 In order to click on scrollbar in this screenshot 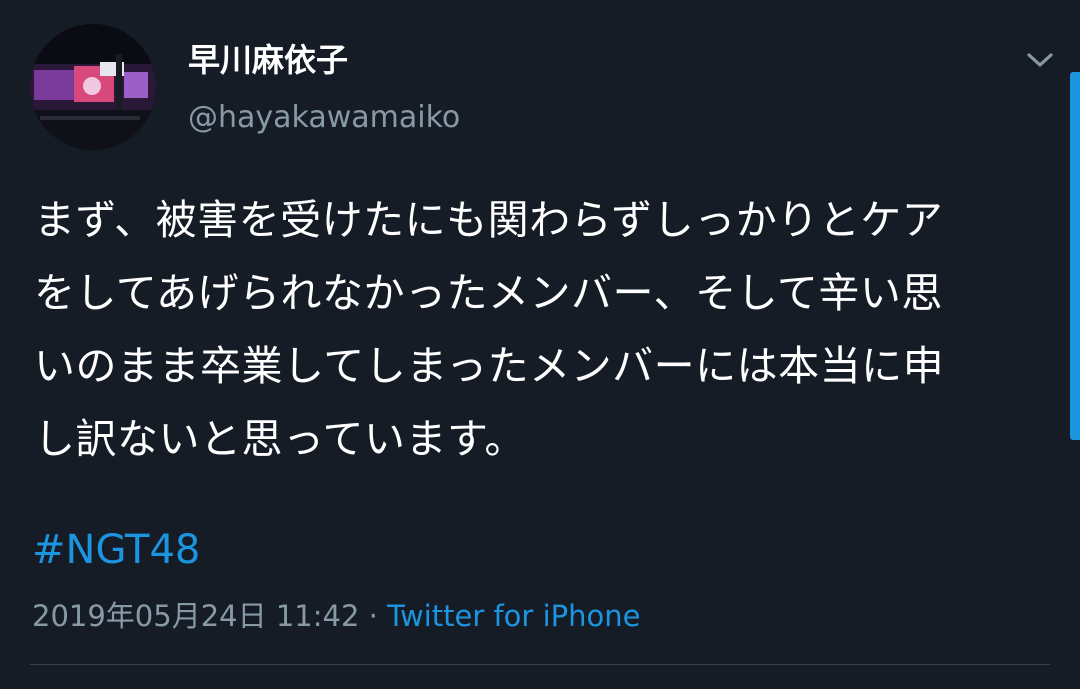, I will do `click(1075, 256)`.